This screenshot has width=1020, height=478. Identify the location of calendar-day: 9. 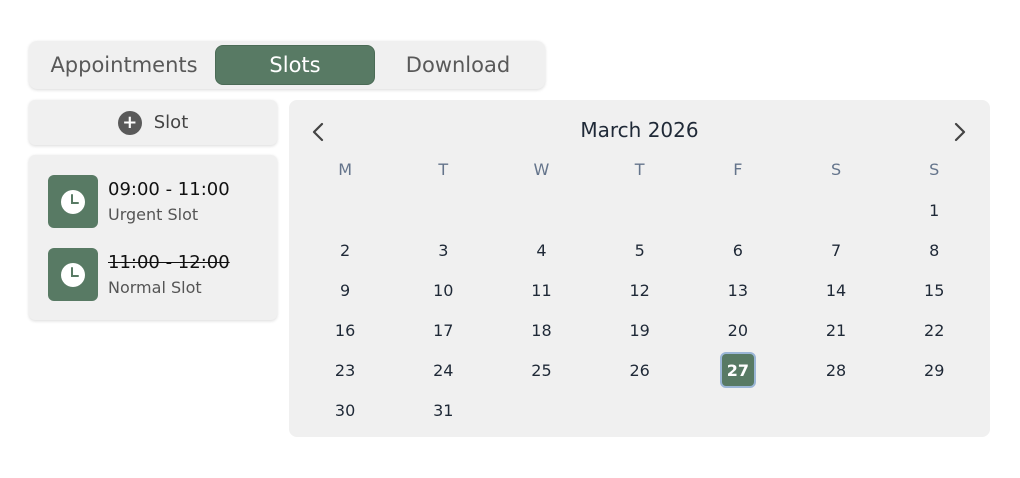
(345, 290).